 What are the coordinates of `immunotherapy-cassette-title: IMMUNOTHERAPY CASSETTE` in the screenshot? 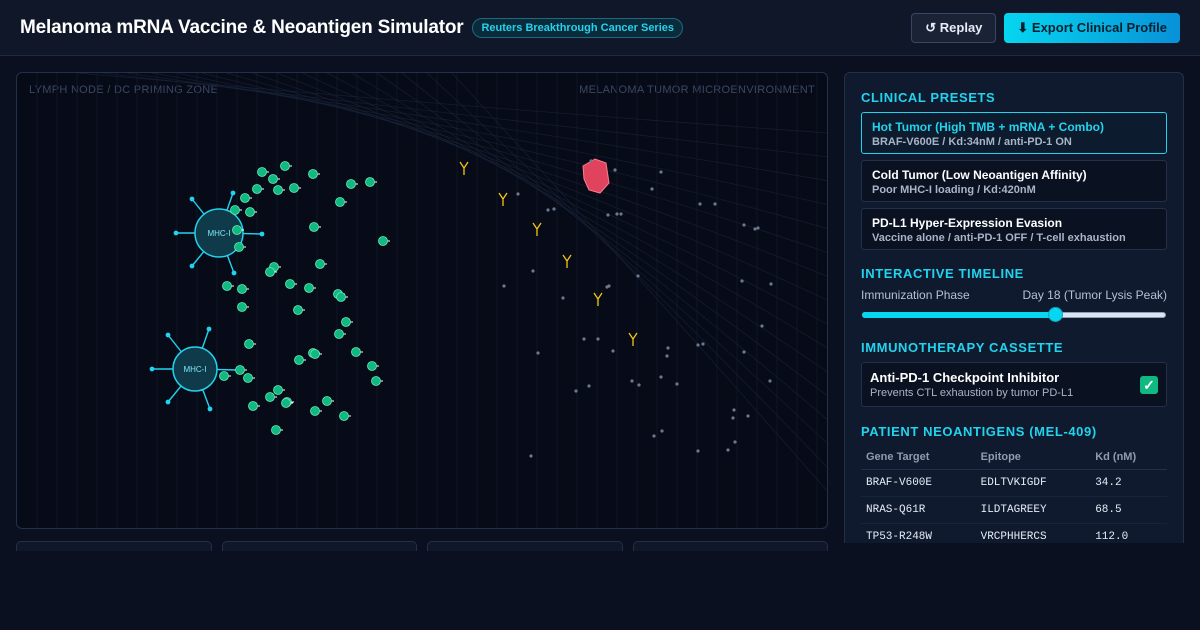 It's located at (962, 347).